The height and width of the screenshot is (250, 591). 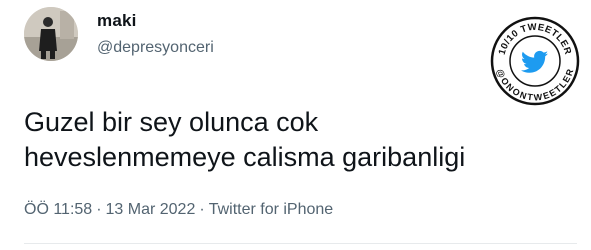 What do you see at coordinates (117, 21) in the screenshot?
I see `display-name: maki` at bounding box center [117, 21].